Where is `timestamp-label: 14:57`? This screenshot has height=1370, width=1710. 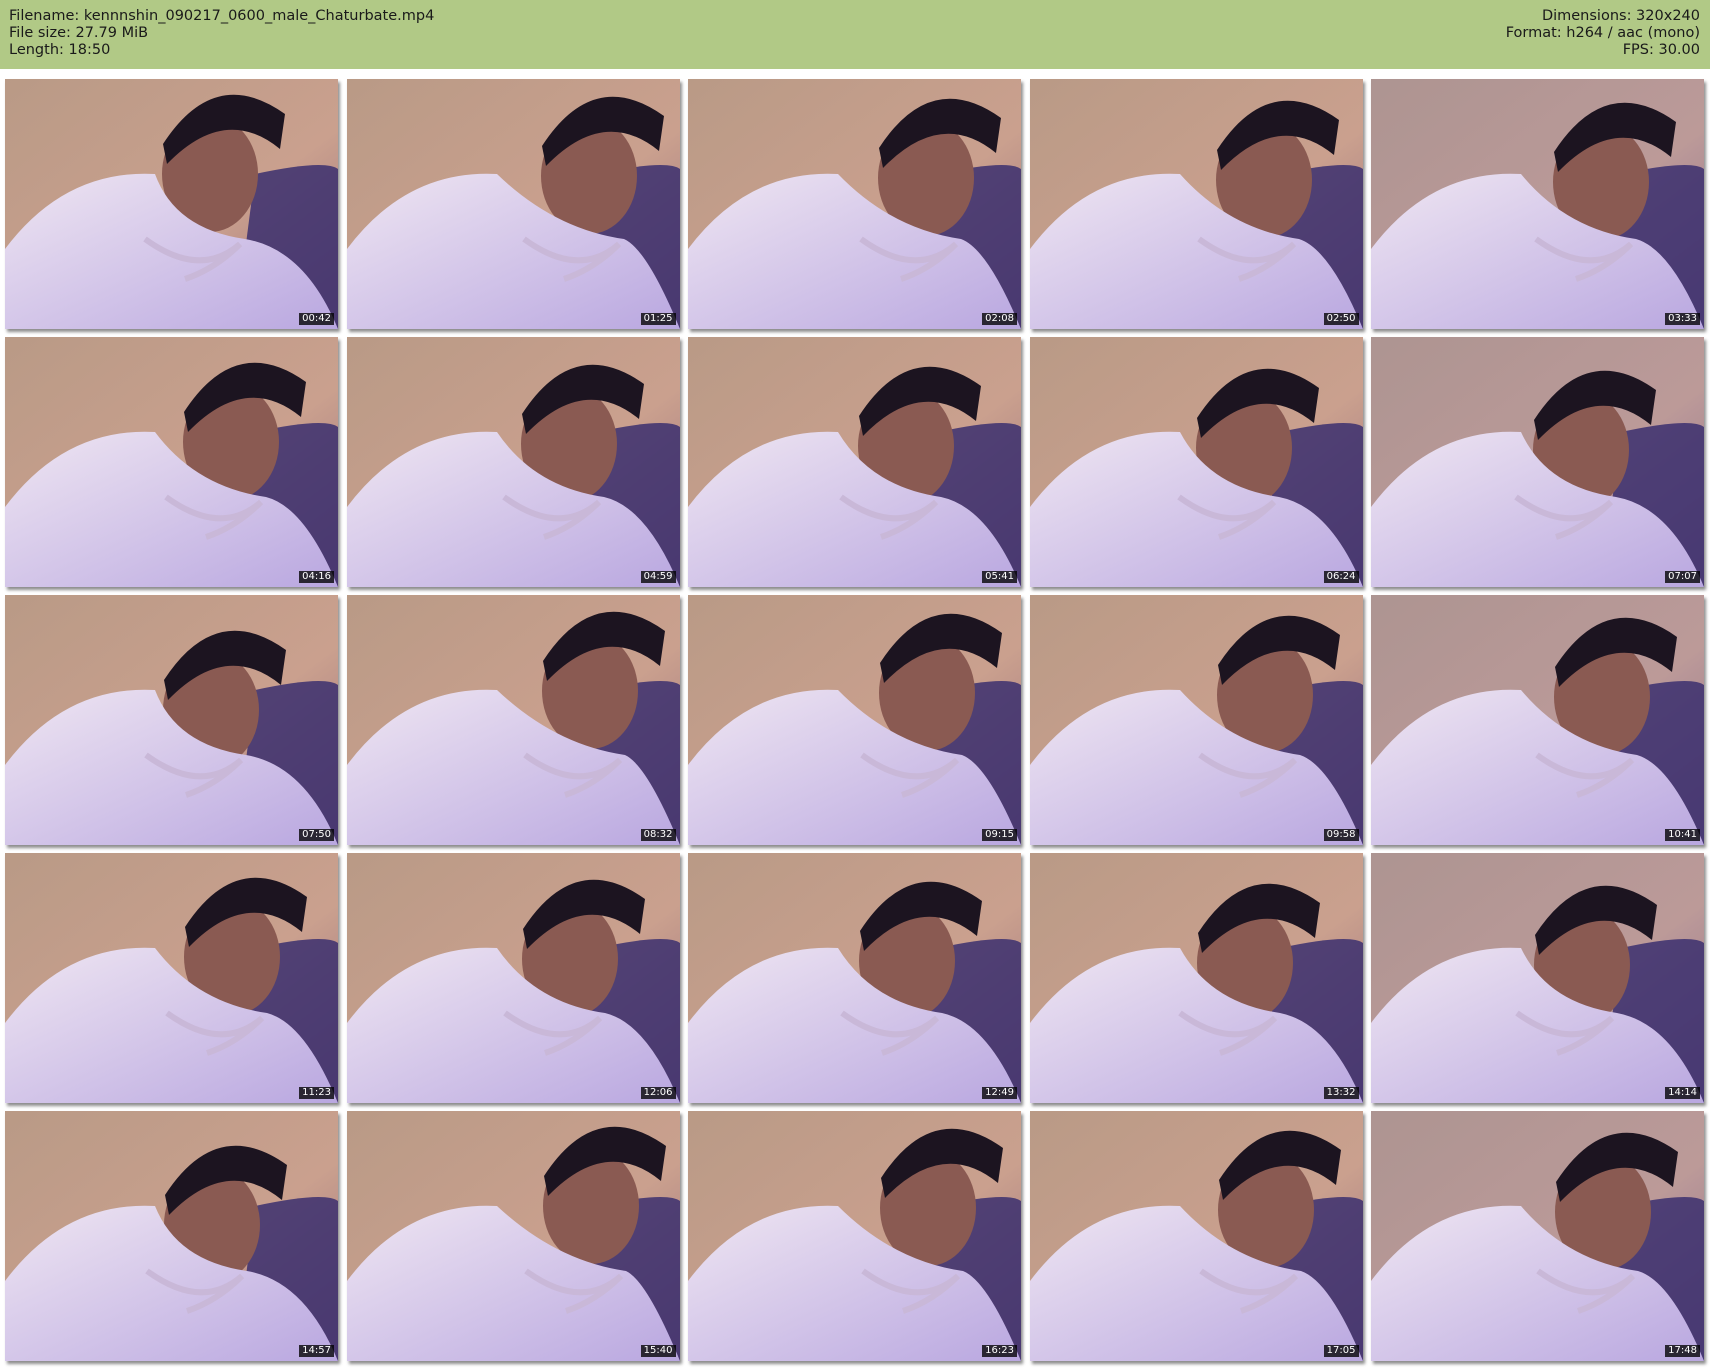
timestamp-label: 14:57 is located at coordinates (316, 1351).